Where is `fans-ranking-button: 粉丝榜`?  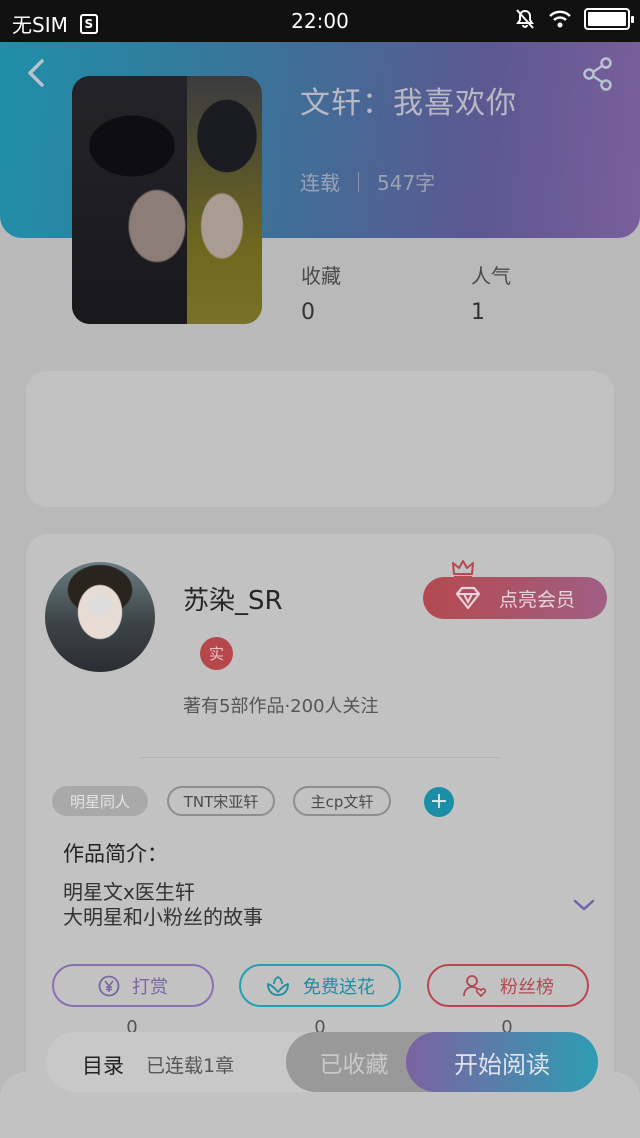
fans-ranking-button: 粉丝榜 is located at coordinates (508, 985).